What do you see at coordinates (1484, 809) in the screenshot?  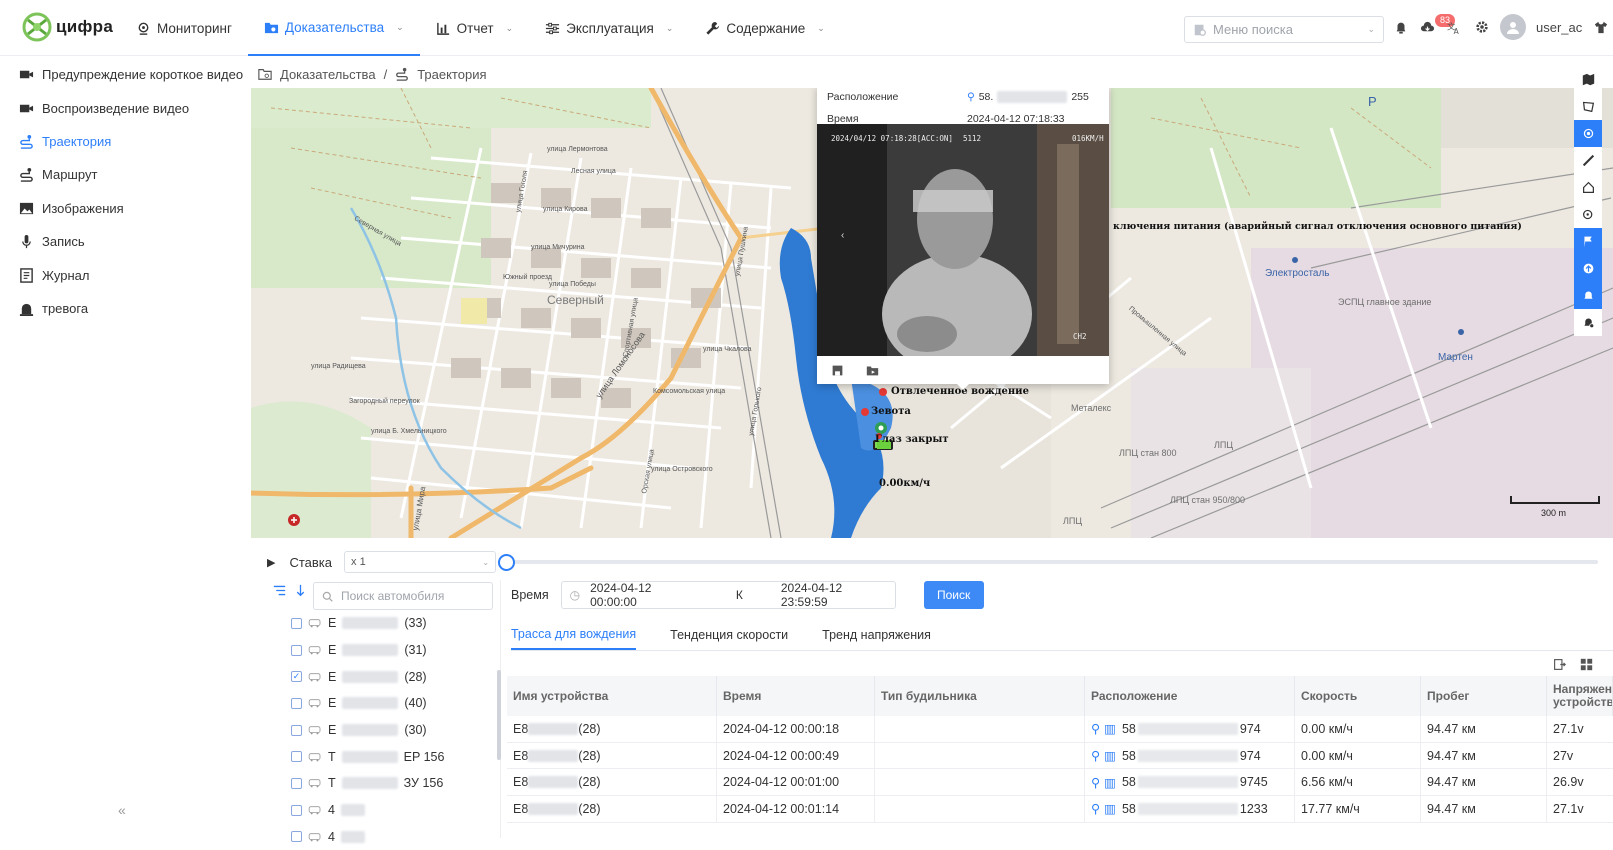 I see `cell-mileage: 94.47 км` at bounding box center [1484, 809].